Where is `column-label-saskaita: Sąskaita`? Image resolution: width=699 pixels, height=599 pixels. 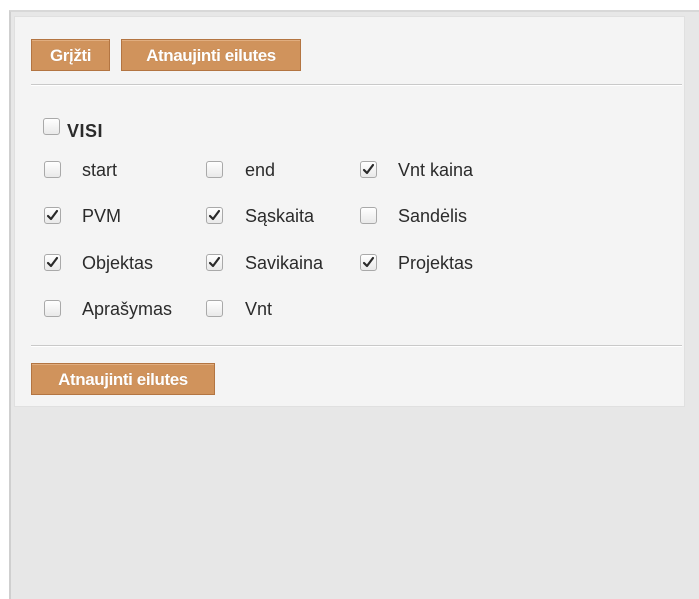 column-label-saskaita: Sąskaita is located at coordinates (280, 216).